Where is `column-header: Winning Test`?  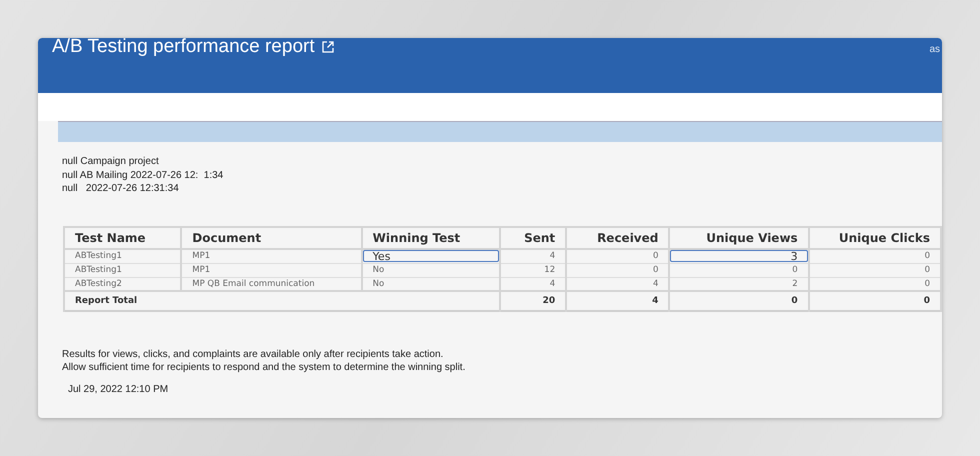 column-header: Winning Test is located at coordinates (431, 237).